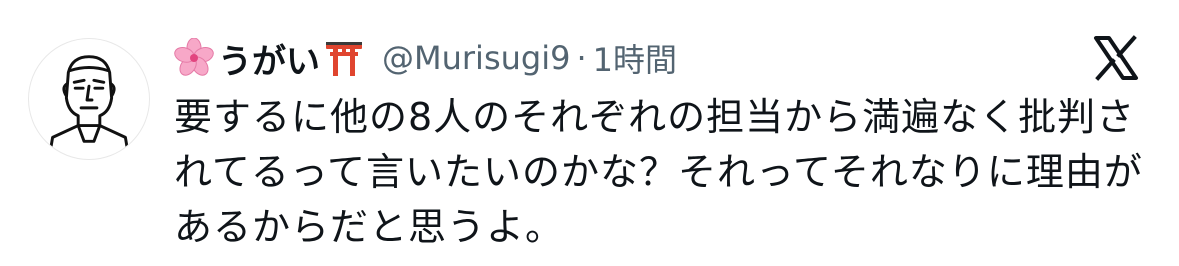  I want to click on cherry-blossom-icon, so click(194, 57).